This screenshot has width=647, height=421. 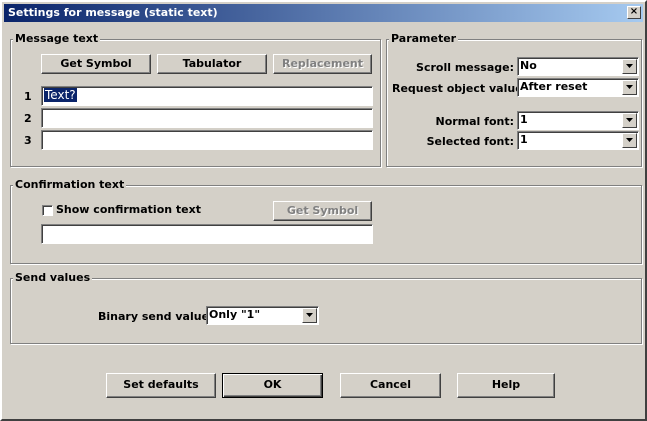 What do you see at coordinates (161, 385) in the screenshot?
I see `set-defaults-button: Set defaults` at bounding box center [161, 385].